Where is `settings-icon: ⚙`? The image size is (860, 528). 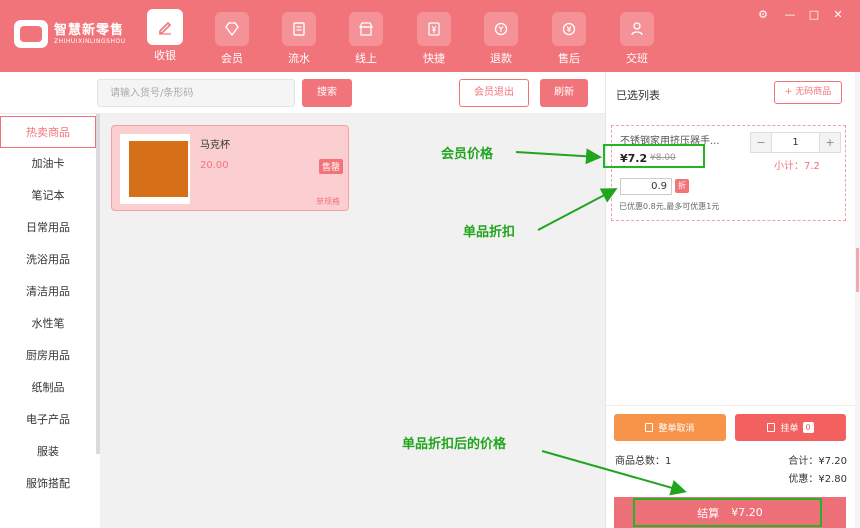
settings-icon: ⚙ is located at coordinates (763, 14).